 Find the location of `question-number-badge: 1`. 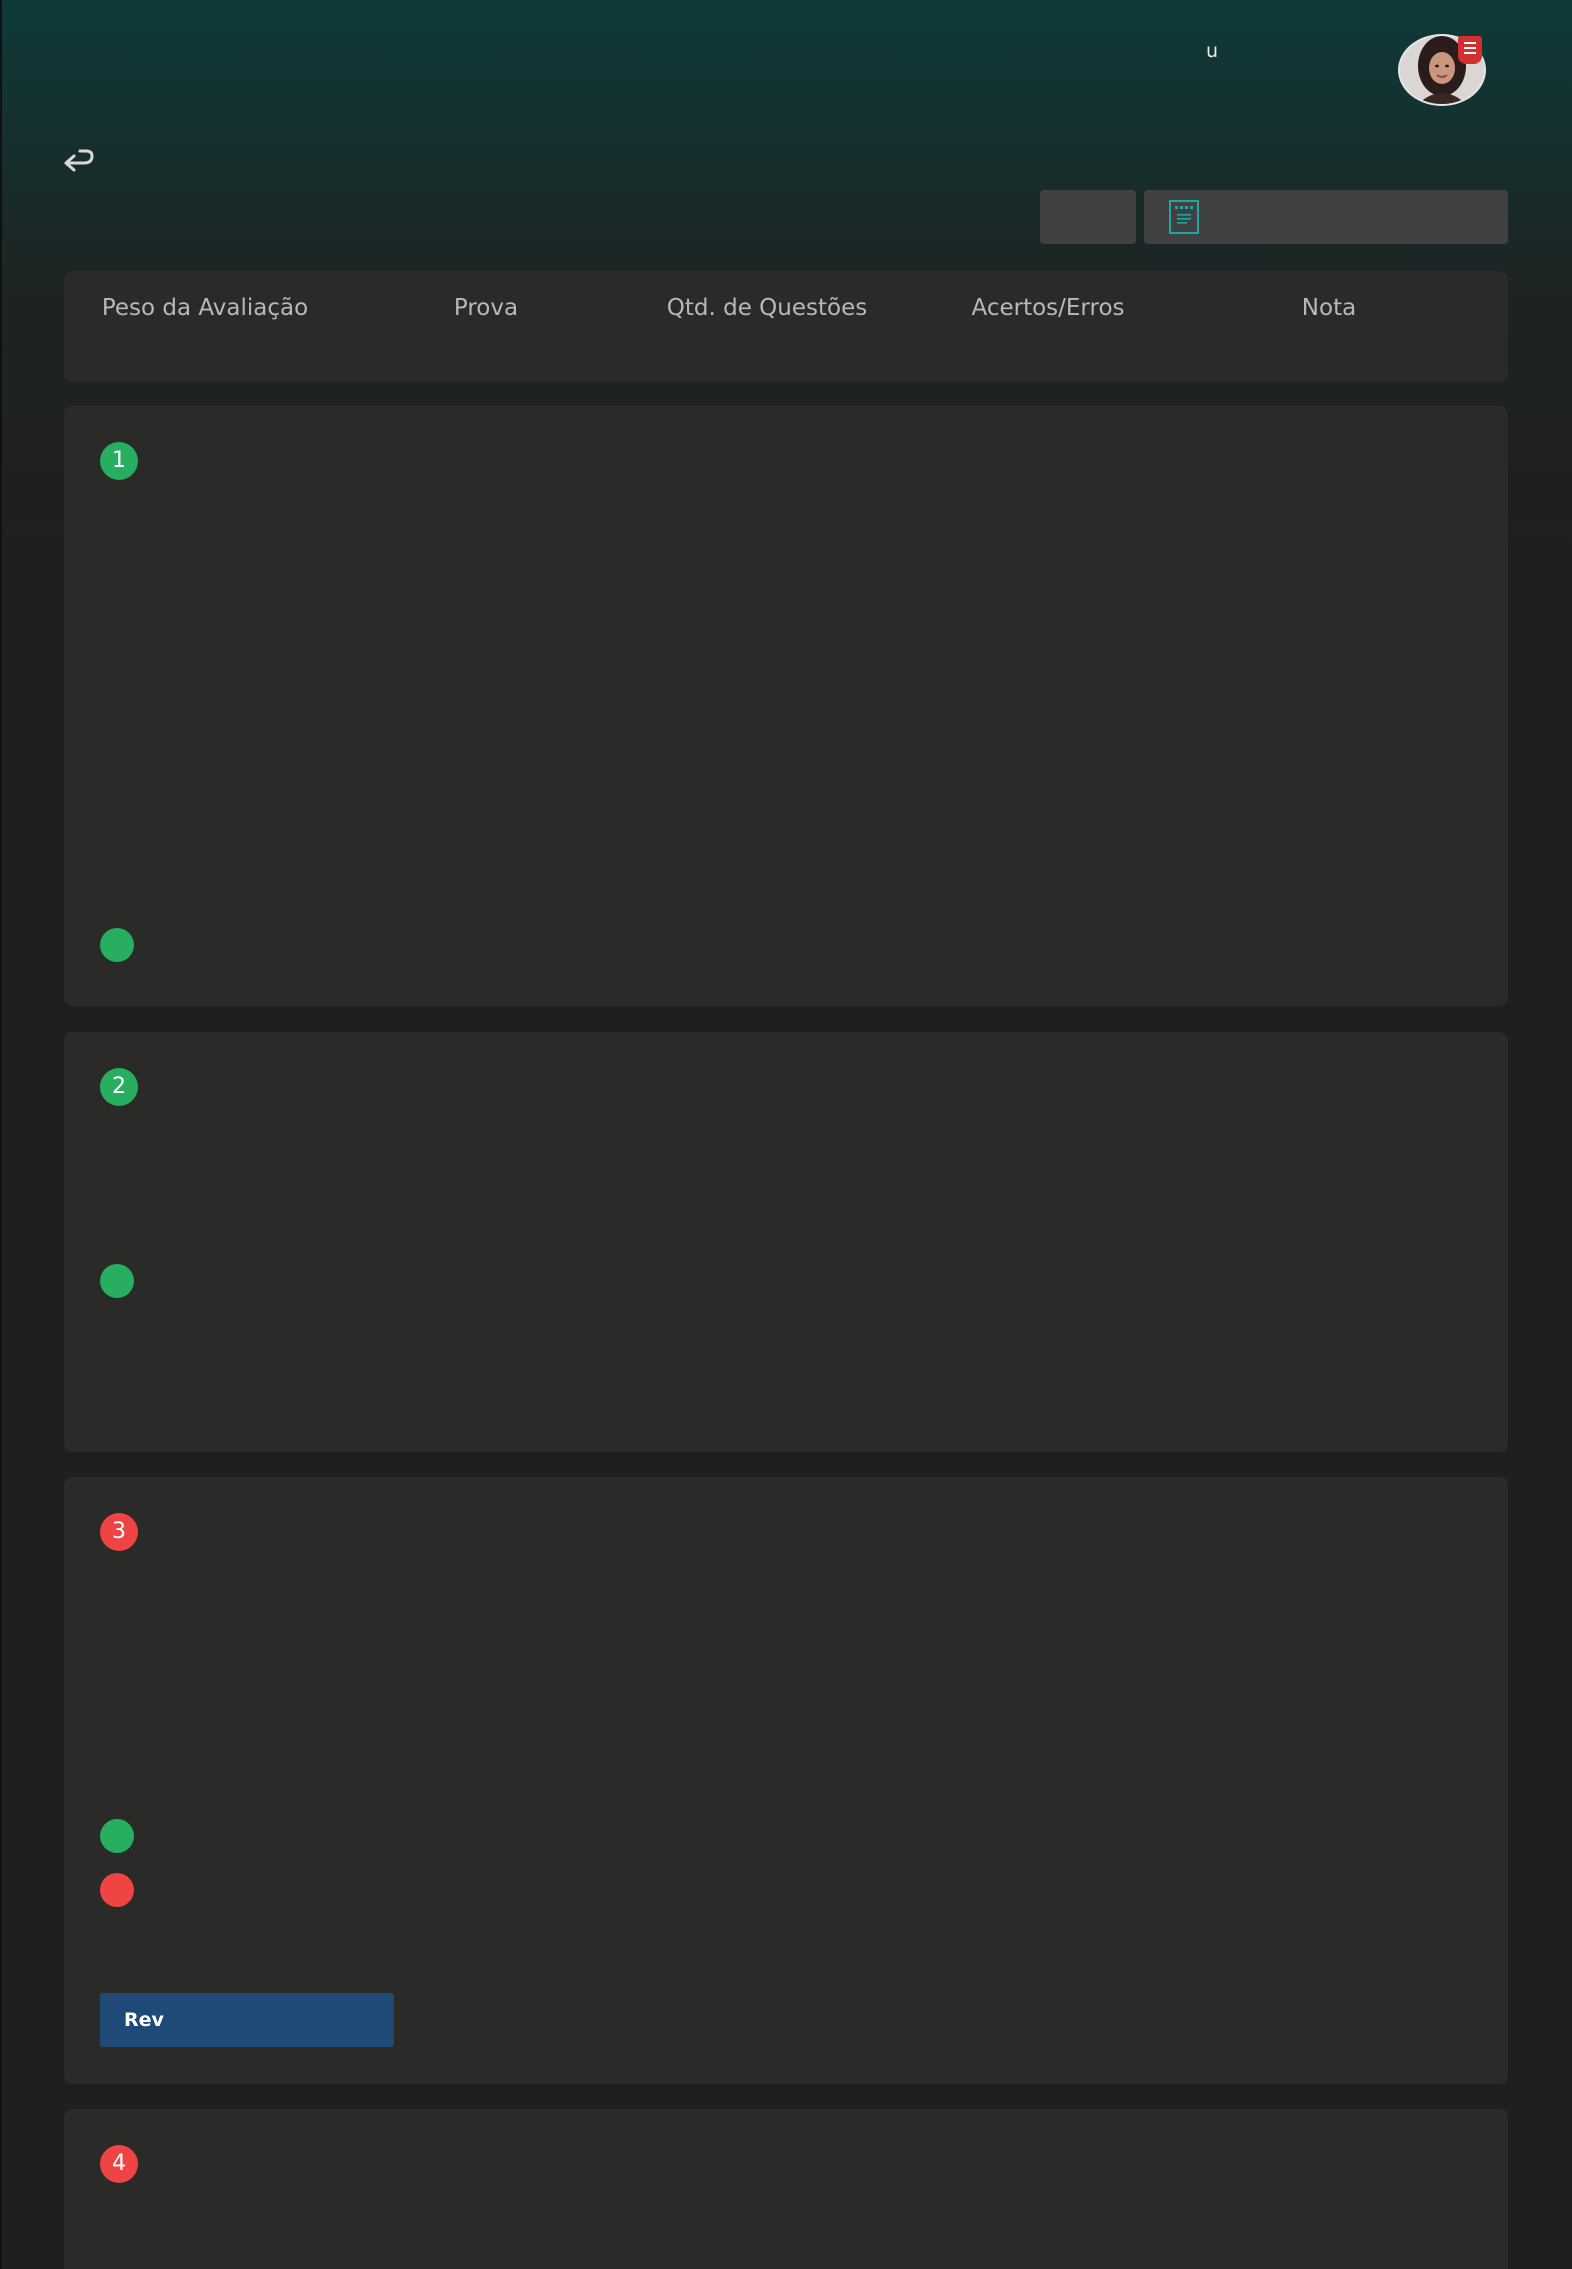

question-number-badge: 1 is located at coordinates (119, 461).